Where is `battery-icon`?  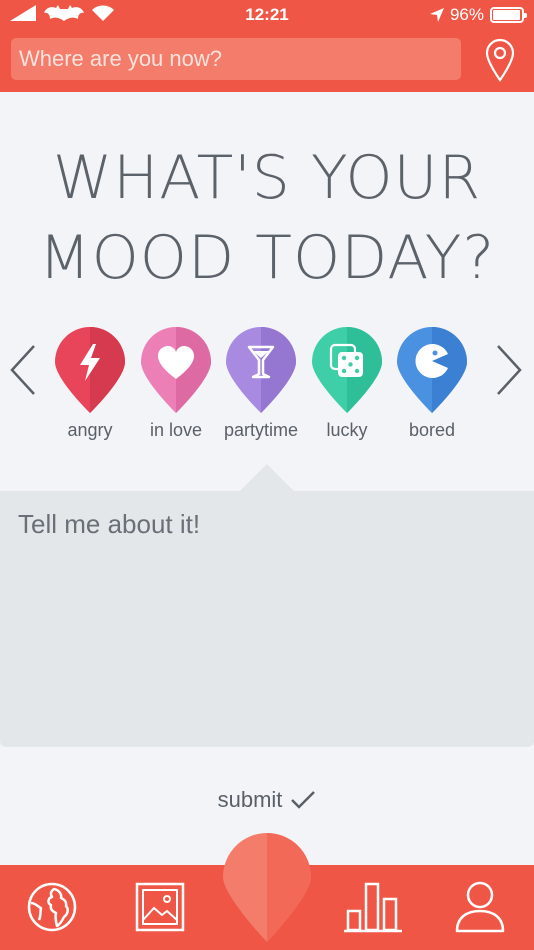 battery-icon is located at coordinates (508, 15).